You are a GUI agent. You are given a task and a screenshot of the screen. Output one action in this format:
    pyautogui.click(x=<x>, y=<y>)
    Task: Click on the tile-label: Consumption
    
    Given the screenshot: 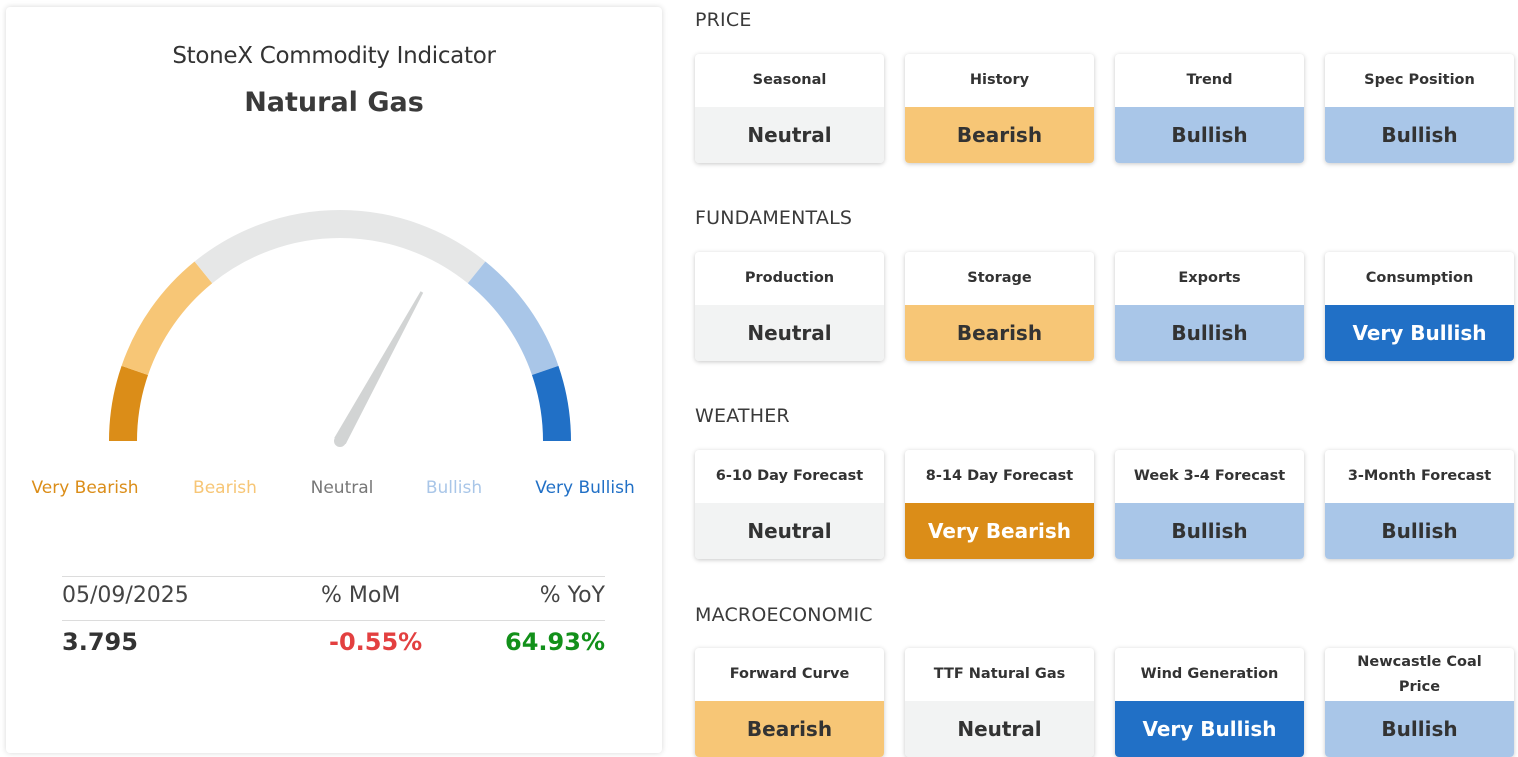 What is the action you would take?
    pyautogui.click(x=1419, y=278)
    